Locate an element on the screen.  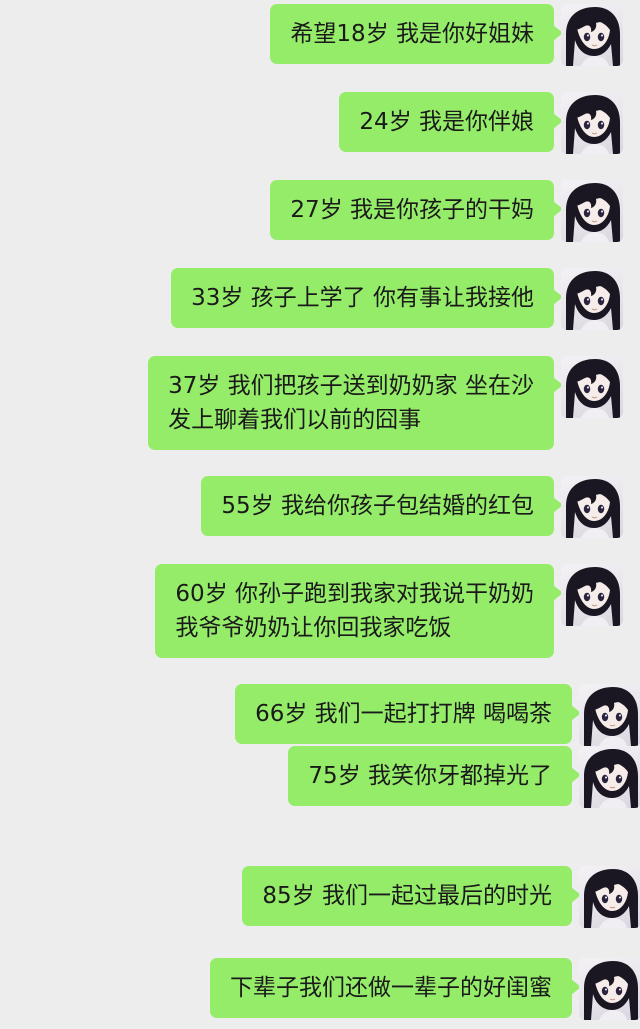
message-row: 75岁 我笑你牙都掉光了 is located at coordinates (434, 776).